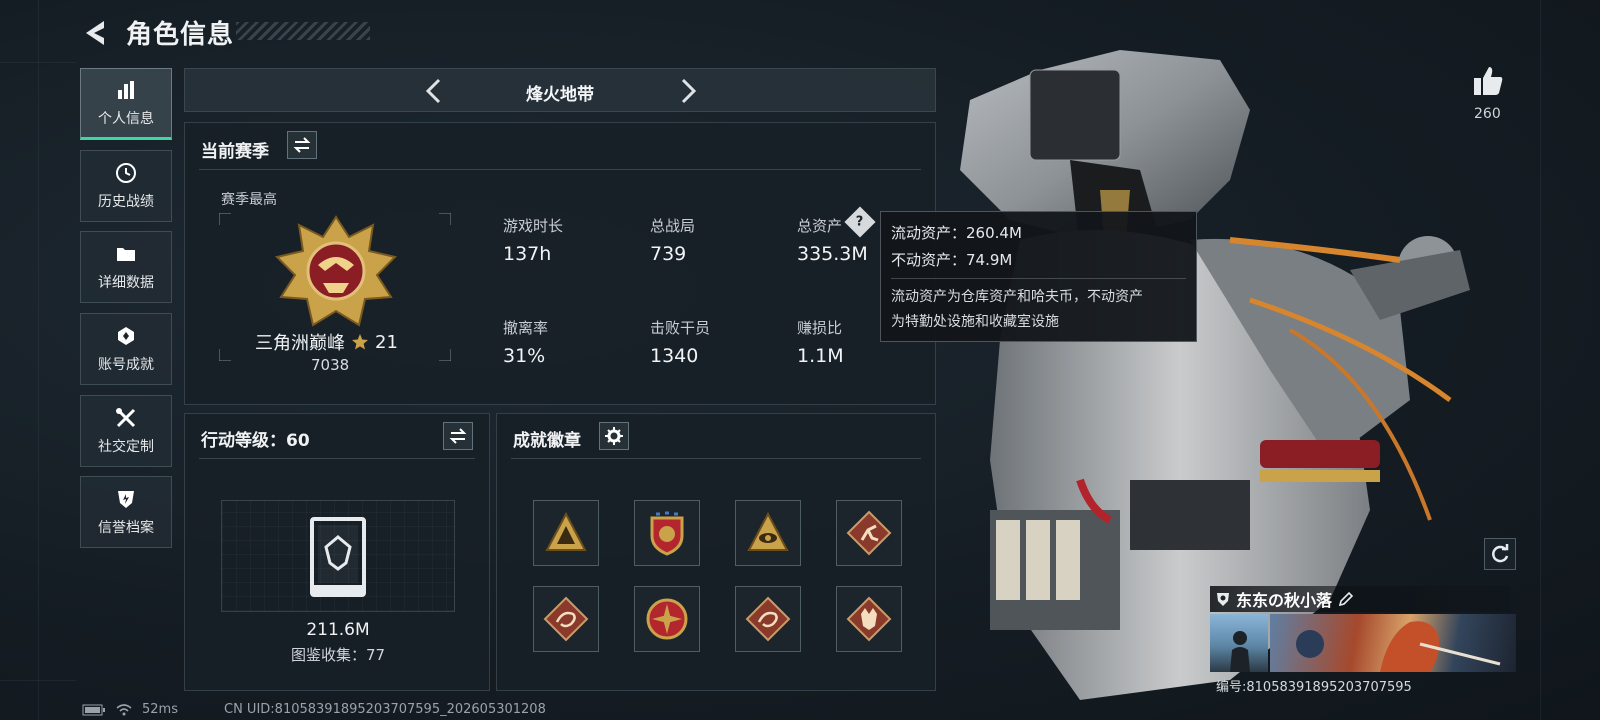  Describe the element at coordinates (688, 91) in the screenshot. I see `chevron-right-icon` at that location.